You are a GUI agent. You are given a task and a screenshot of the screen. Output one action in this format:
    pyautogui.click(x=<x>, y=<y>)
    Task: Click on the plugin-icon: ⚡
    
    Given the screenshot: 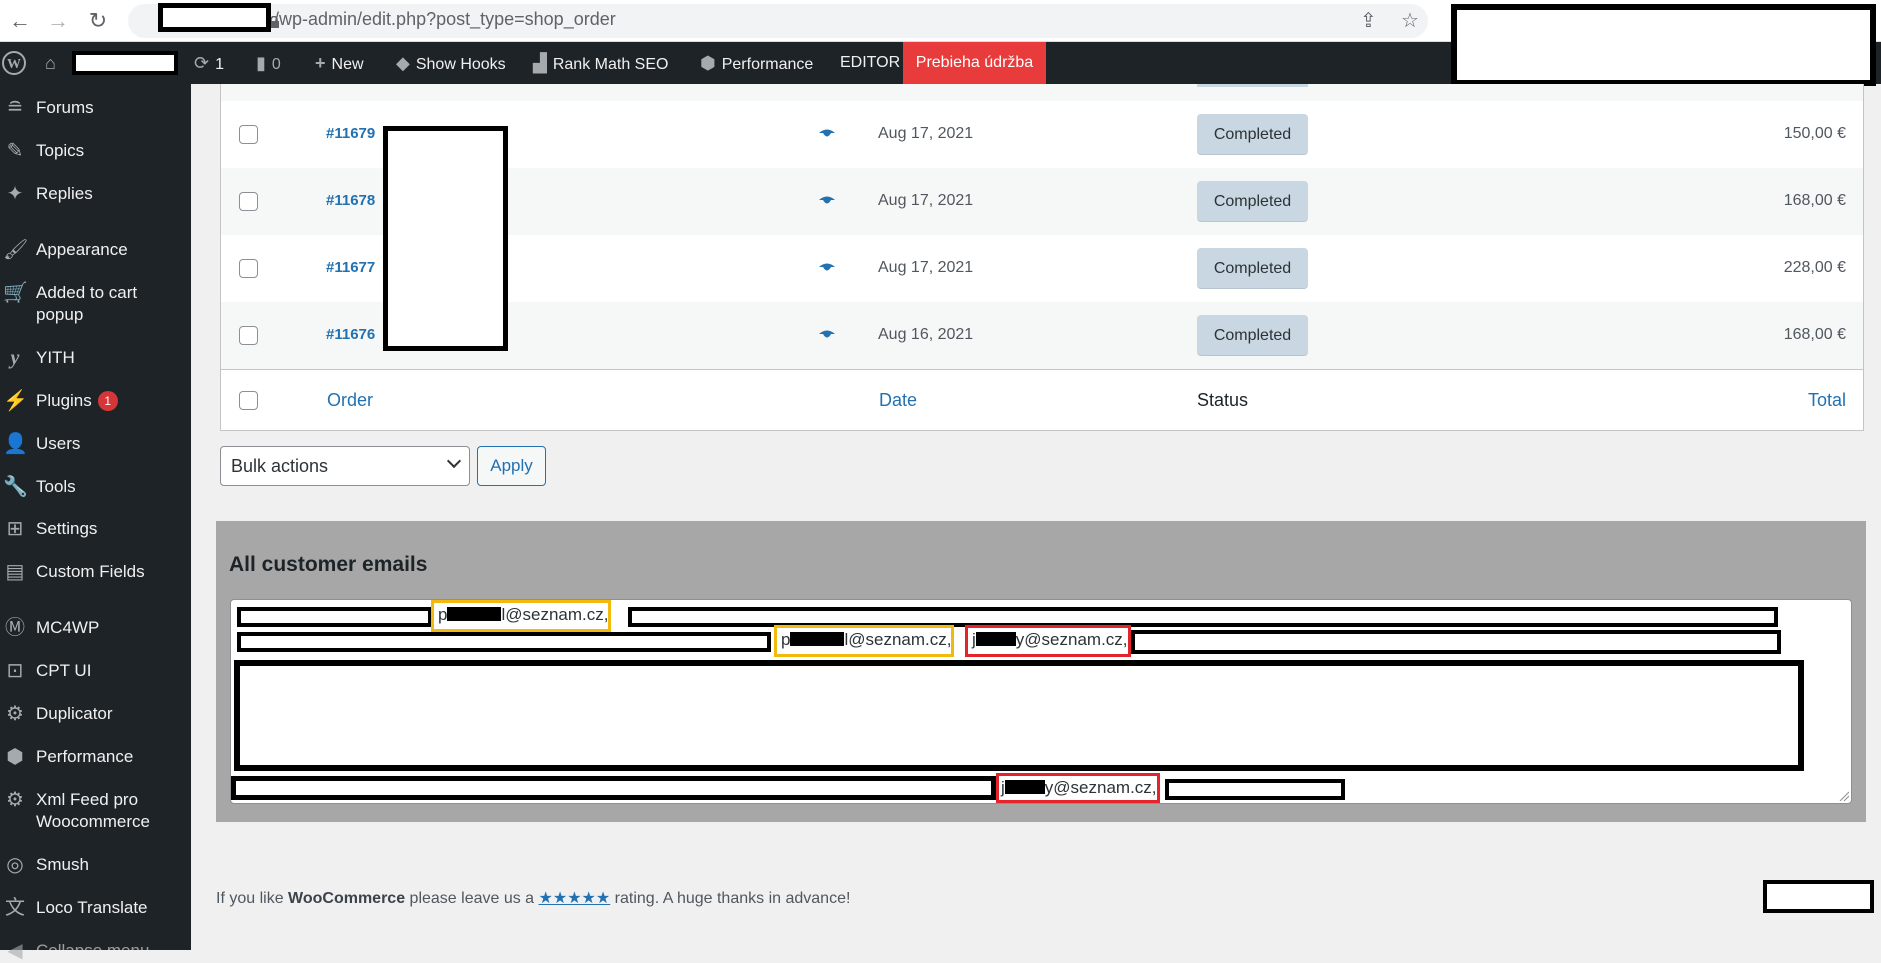 What is the action you would take?
    pyautogui.click(x=15, y=401)
    